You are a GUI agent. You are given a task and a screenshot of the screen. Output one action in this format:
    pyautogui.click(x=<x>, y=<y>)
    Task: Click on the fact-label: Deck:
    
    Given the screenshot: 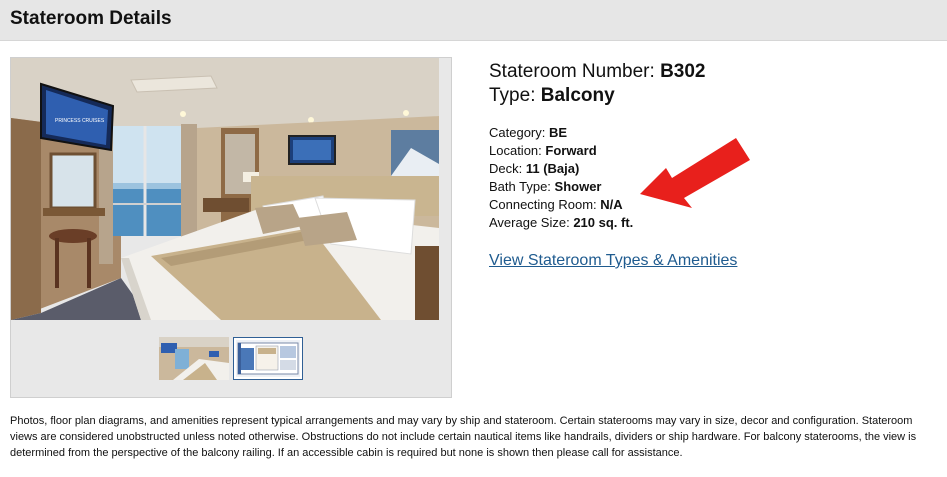 What is the action you would take?
    pyautogui.click(x=507, y=168)
    